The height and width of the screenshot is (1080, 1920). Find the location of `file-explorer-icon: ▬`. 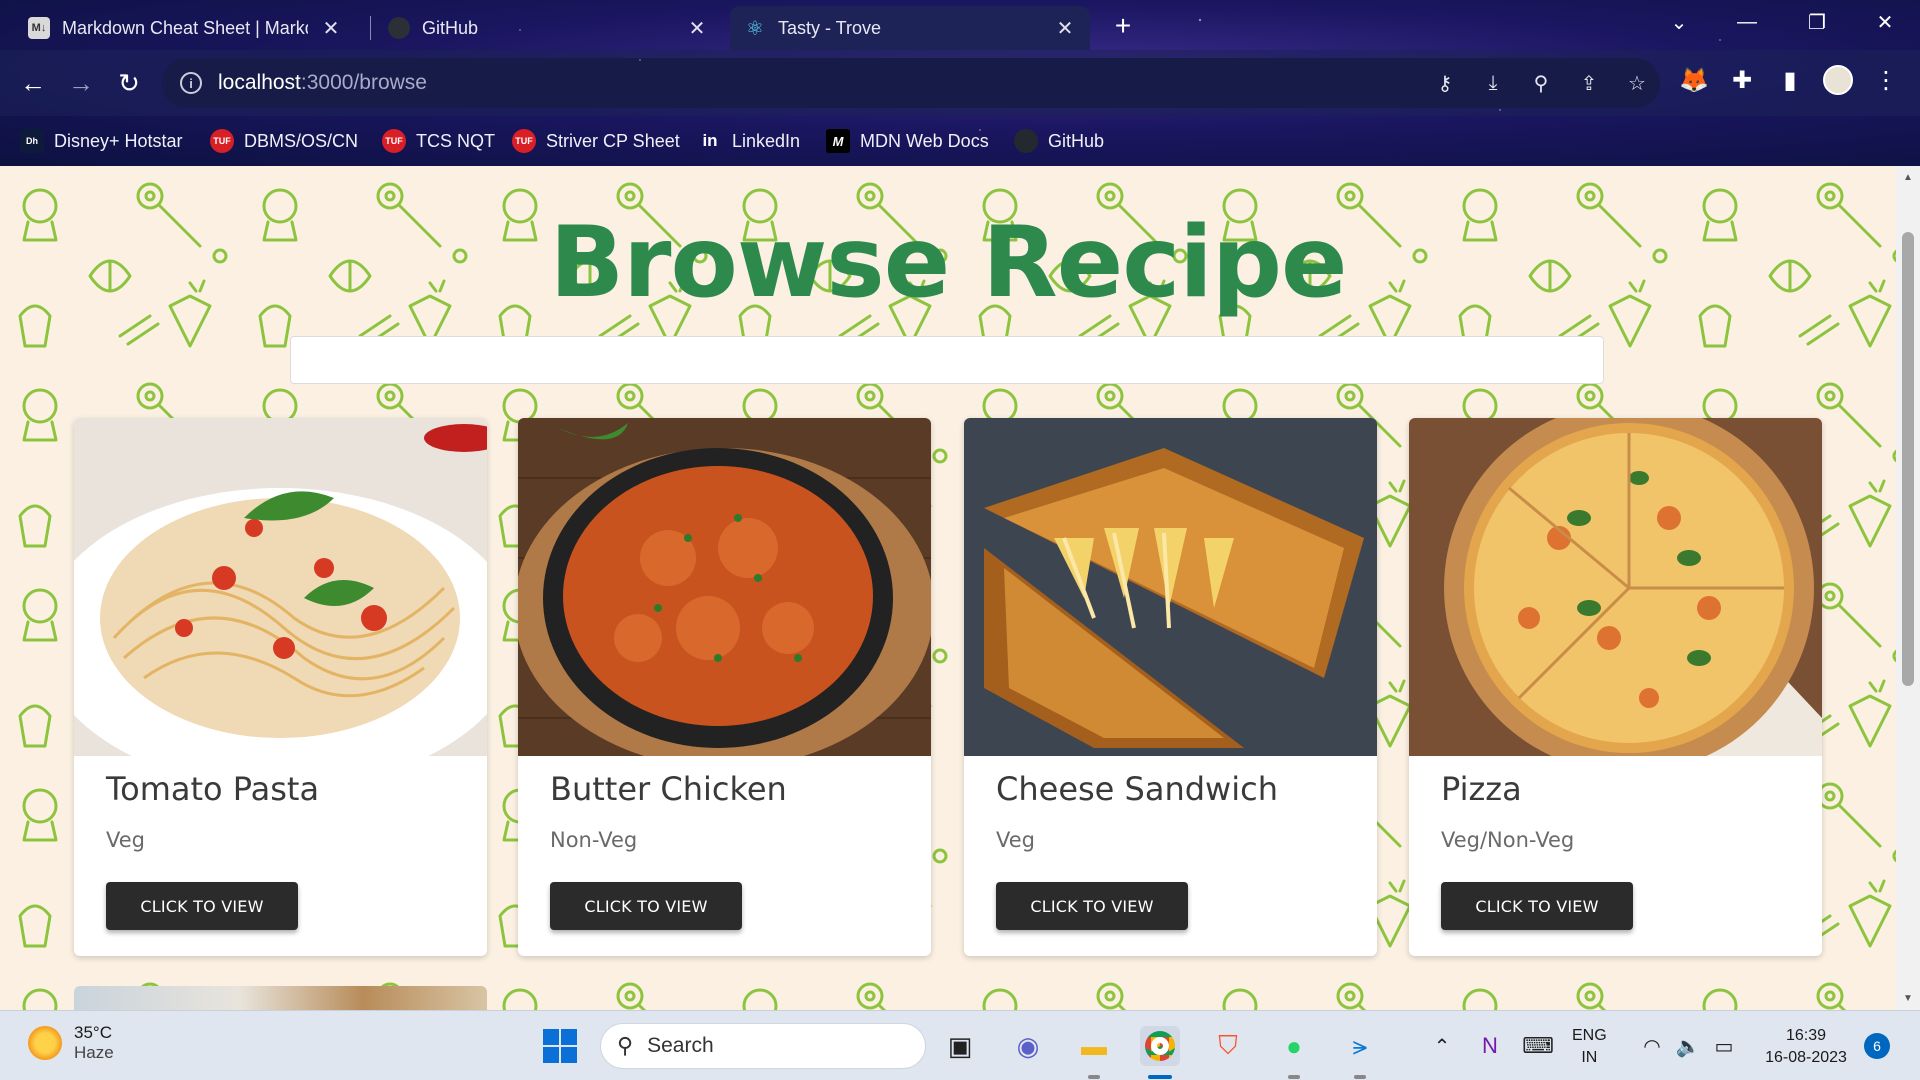

file-explorer-icon: ▬ is located at coordinates (1094, 1046).